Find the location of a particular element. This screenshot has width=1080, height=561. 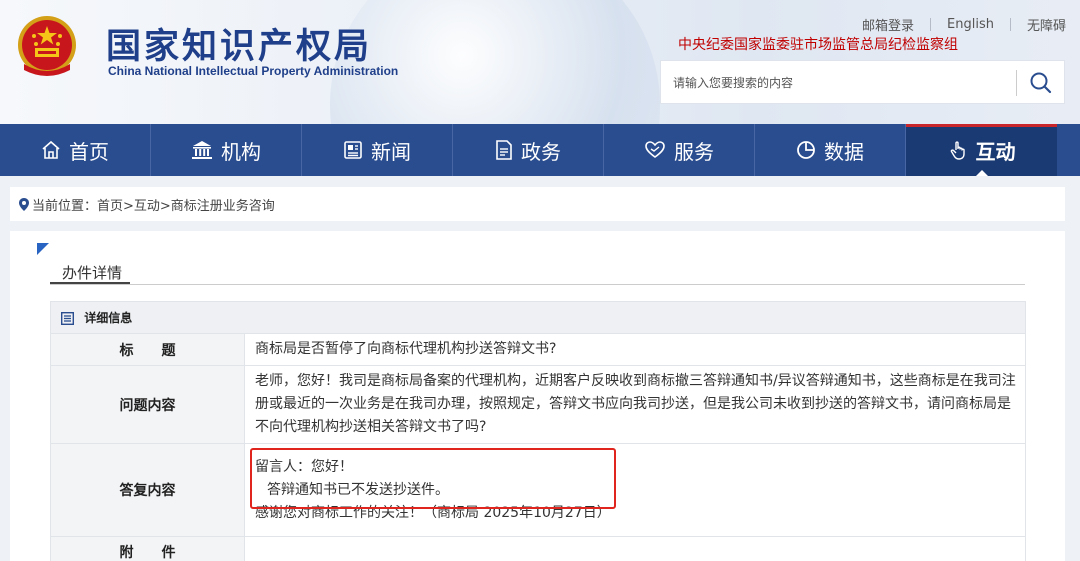

corner-marker is located at coordinates (43, 249).